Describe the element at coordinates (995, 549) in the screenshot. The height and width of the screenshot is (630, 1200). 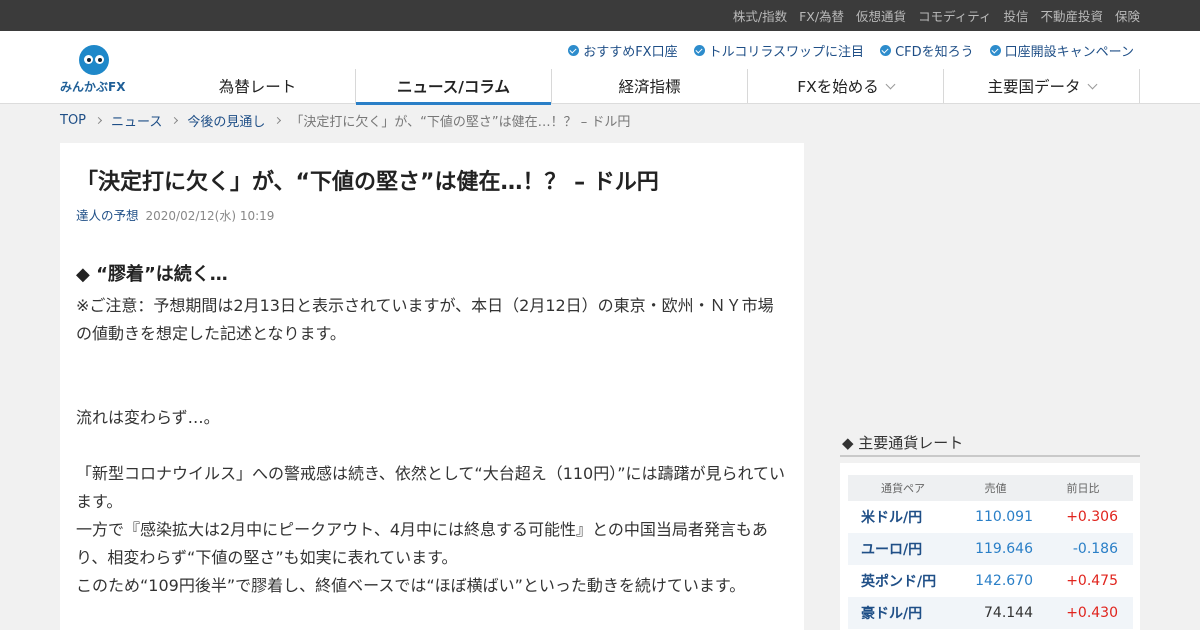
I see `rate-bid: 119.646` at that location.